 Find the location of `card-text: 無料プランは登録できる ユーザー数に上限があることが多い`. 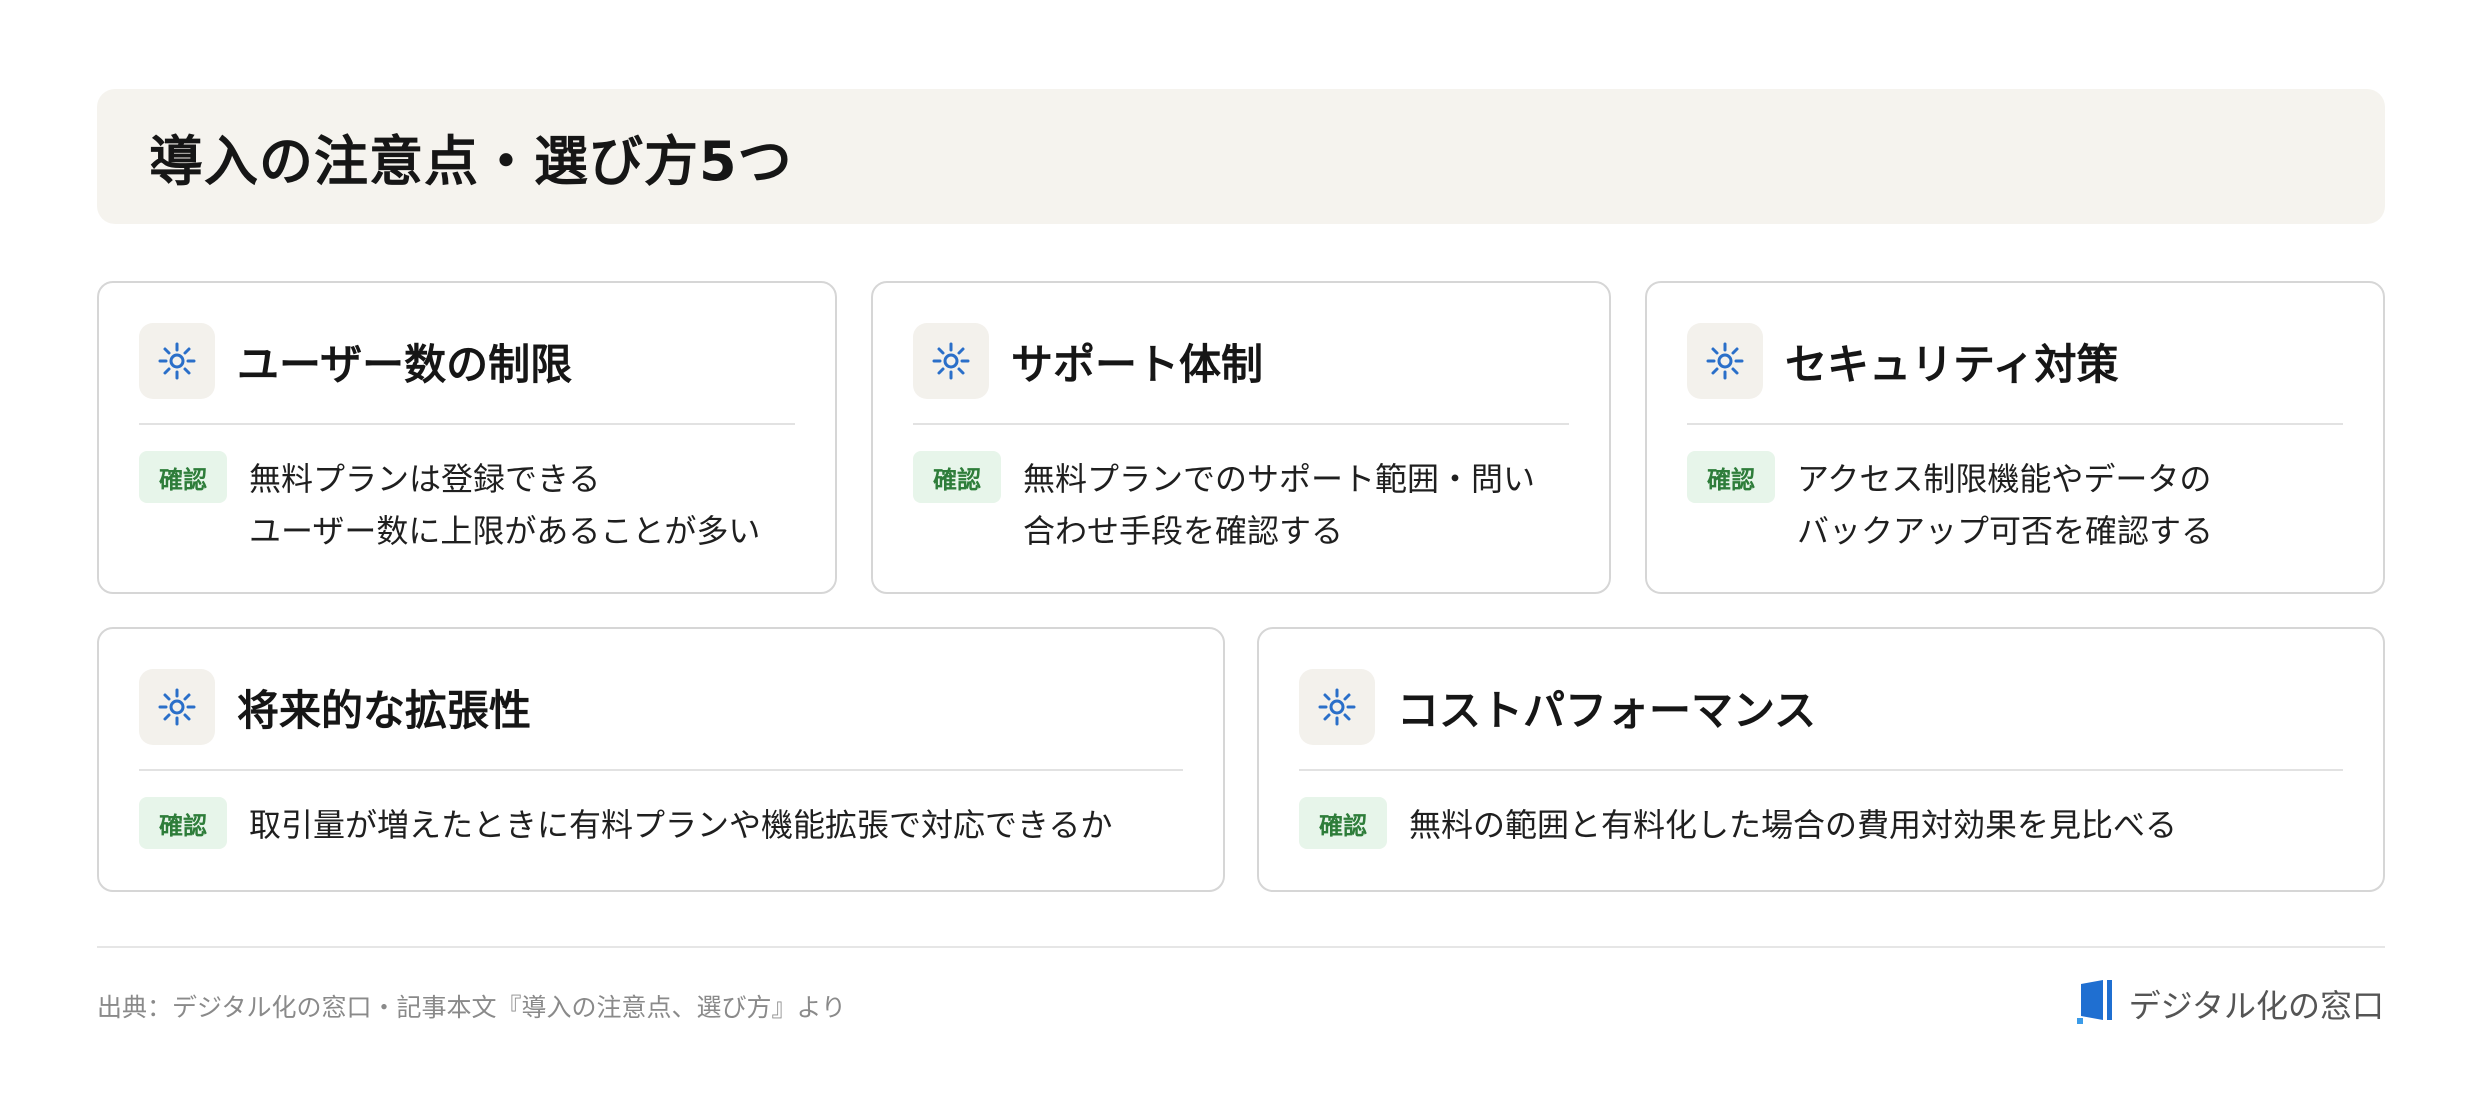

card-text: 無料プランは登録できる ユーザー数に上限があることが多い is located at coordinates (504, 505).